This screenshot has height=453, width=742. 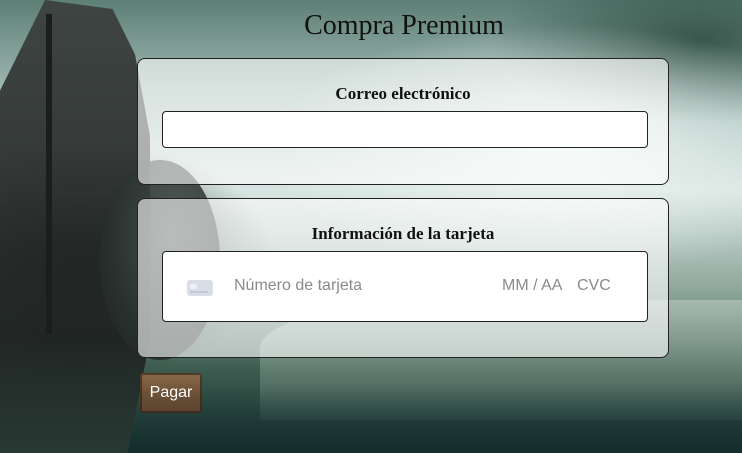 What do you see at coordinates (403, 93) in the screenshot?
I see `email-label: Correo electrónico` at bounding box center [403, 93].